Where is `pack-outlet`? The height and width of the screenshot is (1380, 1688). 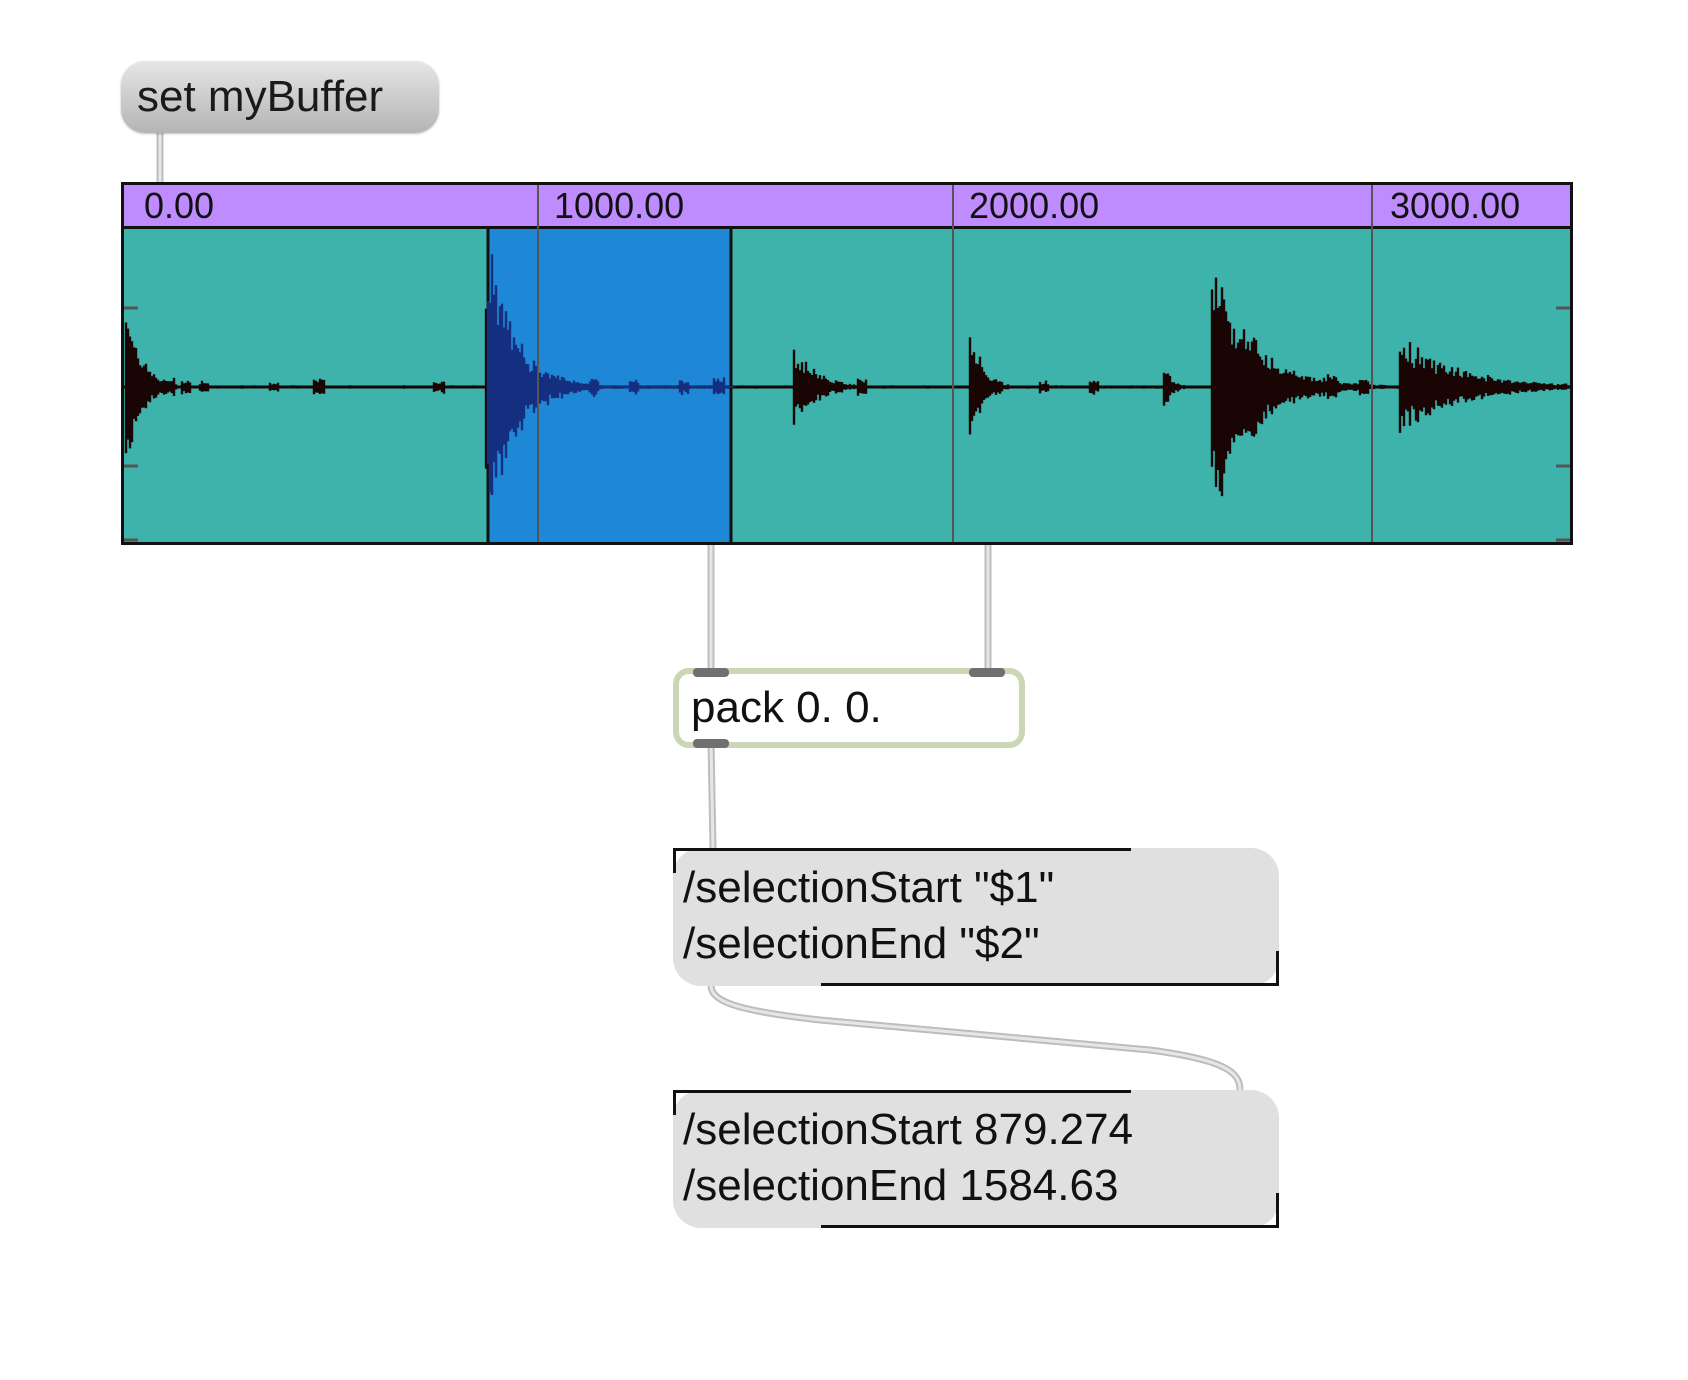 pack-outlet is located at coordinates (711, 743).